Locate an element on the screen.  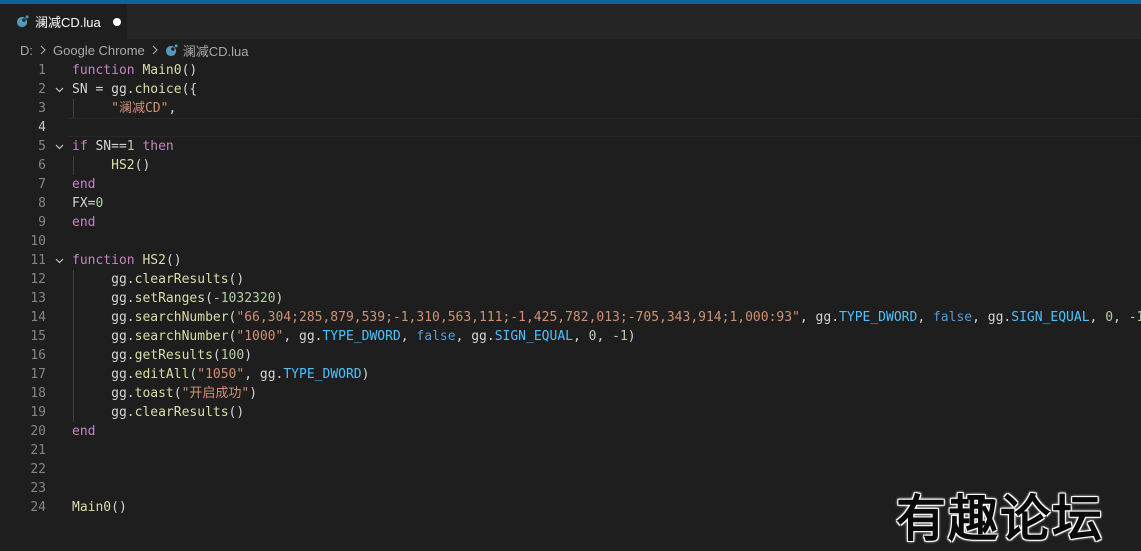
code-token: toast is located at coordinates (154, 393).